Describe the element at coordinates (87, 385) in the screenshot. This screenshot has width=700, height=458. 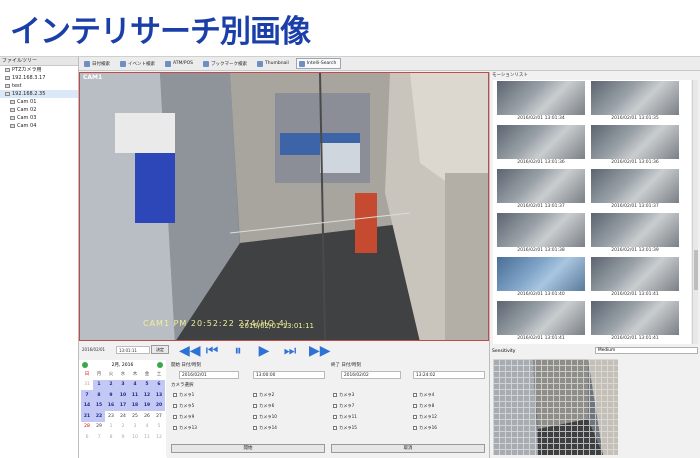
I see `calendar-day: 31` at that location.